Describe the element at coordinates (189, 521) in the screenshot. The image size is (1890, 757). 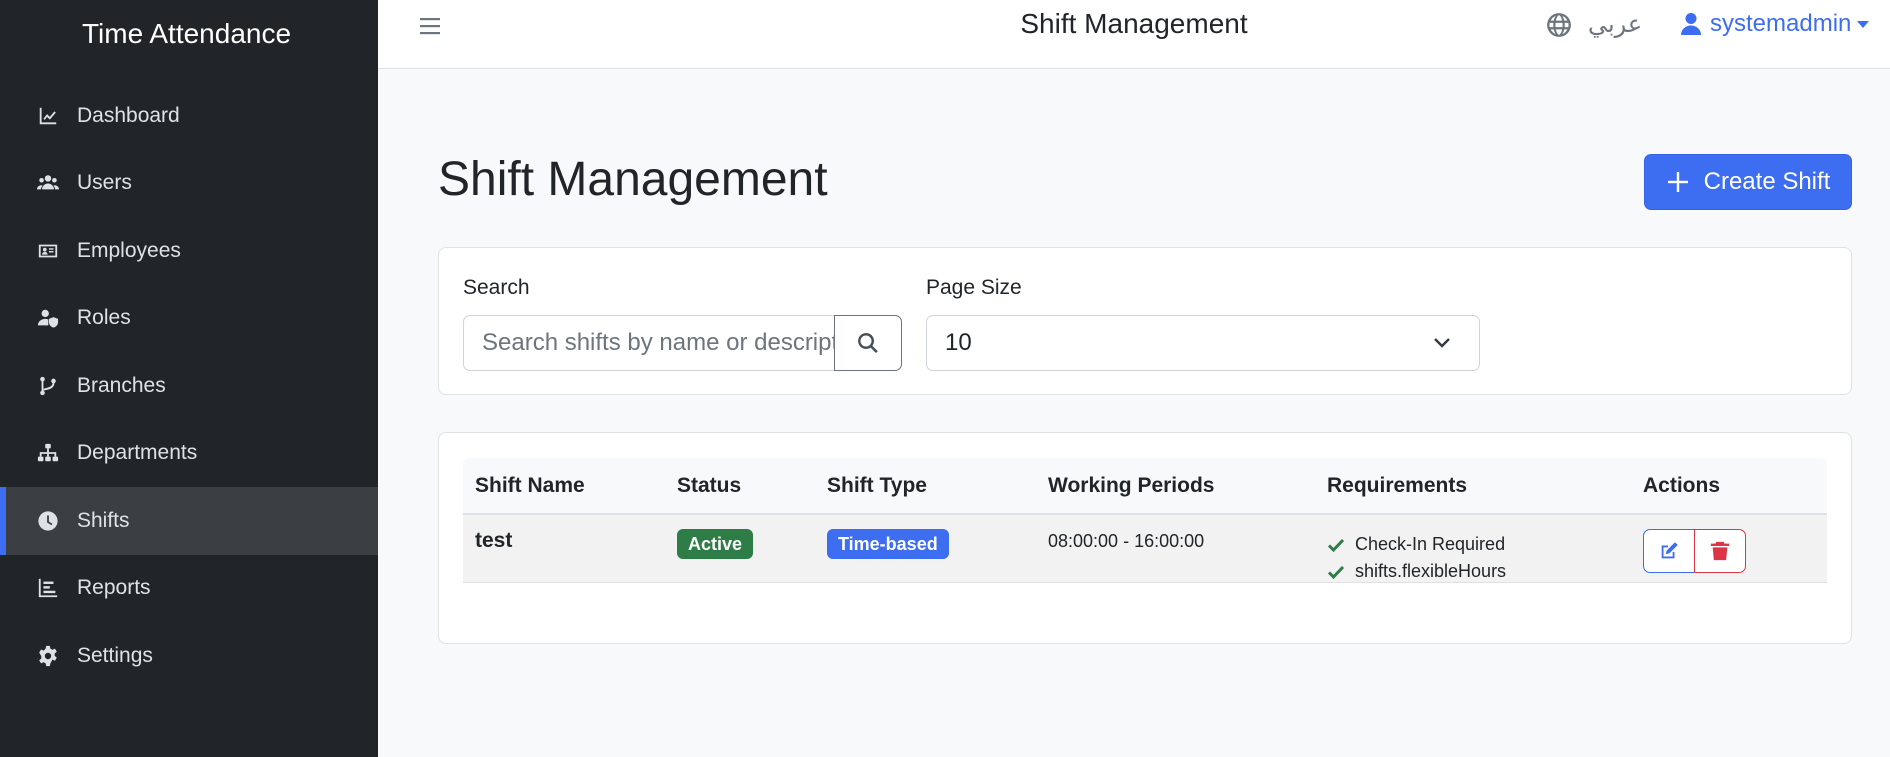
I see `sidebar-item-shifts: Shifts` at that location.